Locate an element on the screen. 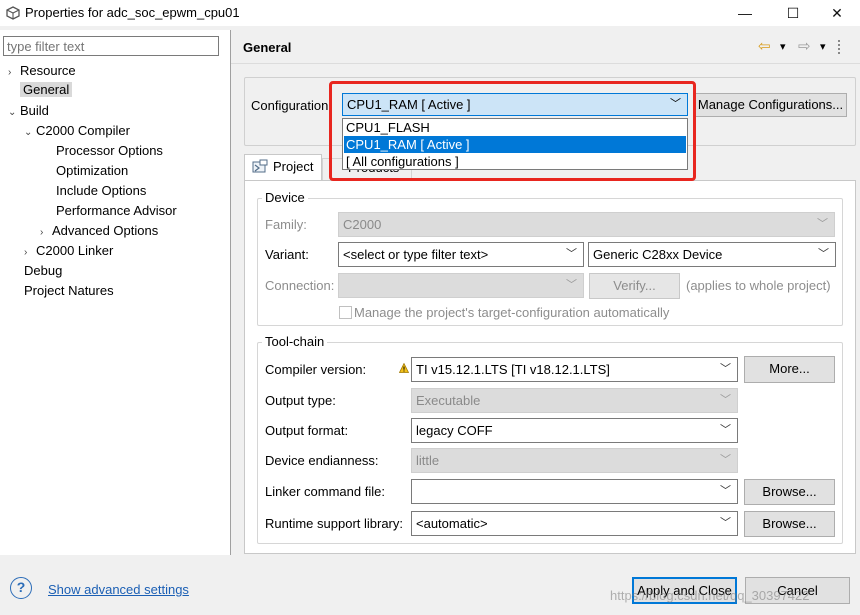 This screenshot has height=615, width=860. family-value: C2000 is located at coordinates (362, 224).